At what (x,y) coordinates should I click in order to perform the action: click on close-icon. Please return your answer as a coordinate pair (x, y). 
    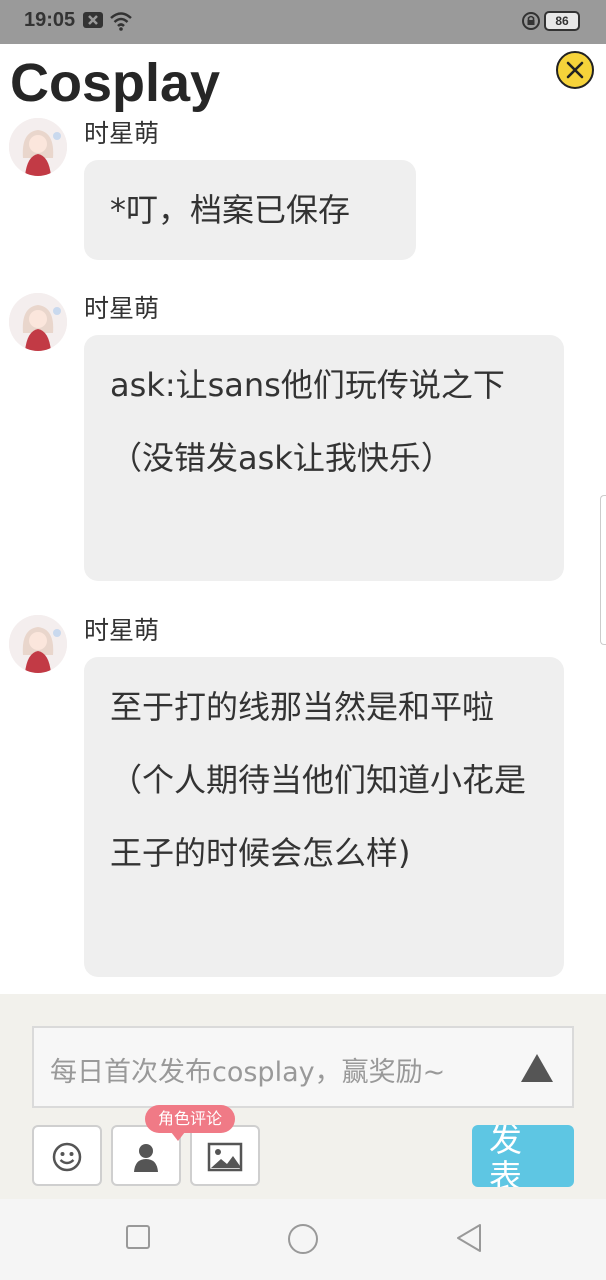
    Looking at the image, I should click on (575, 70).